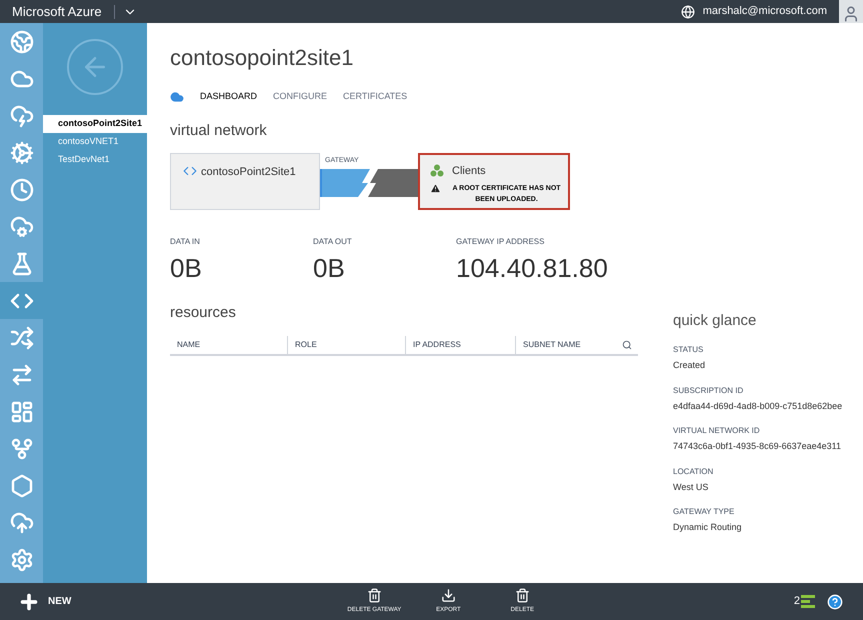  Describe the element at coordinates (708, 390) in the screenshot. I see `field-label: SUBSCRIPTION ID` at that location.